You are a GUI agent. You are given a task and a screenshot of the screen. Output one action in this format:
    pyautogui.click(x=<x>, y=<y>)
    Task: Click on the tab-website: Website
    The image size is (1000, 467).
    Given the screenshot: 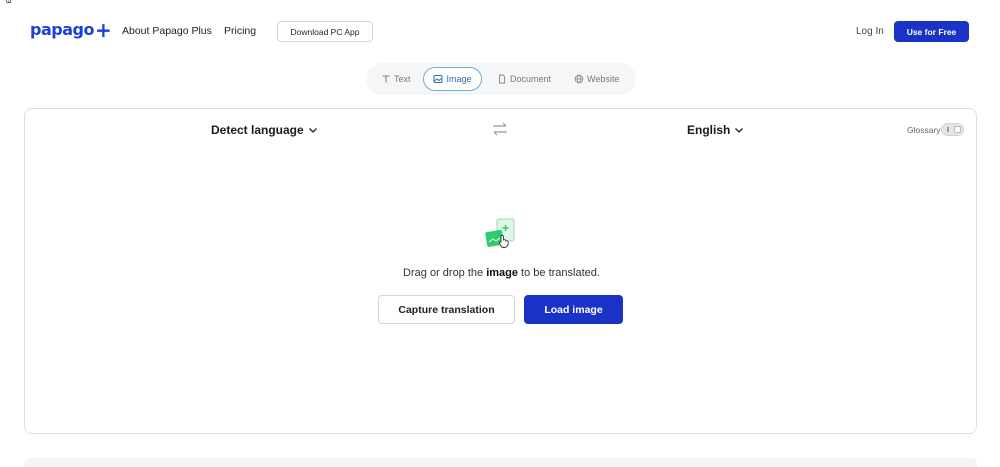 What is the action you would take?
    pyautogui.click(x=596, y=79)
    